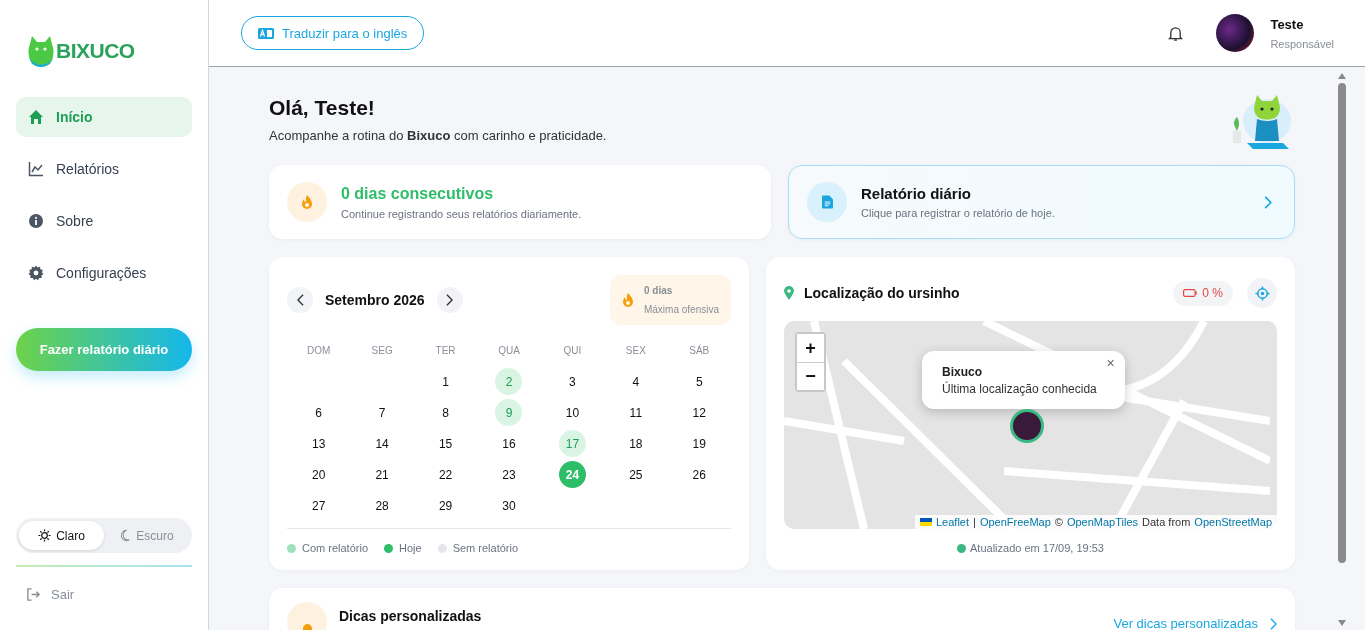  Describe the element at coordinates (319, 412) in the screenshot. I see `calendar-day: 6` at that location.